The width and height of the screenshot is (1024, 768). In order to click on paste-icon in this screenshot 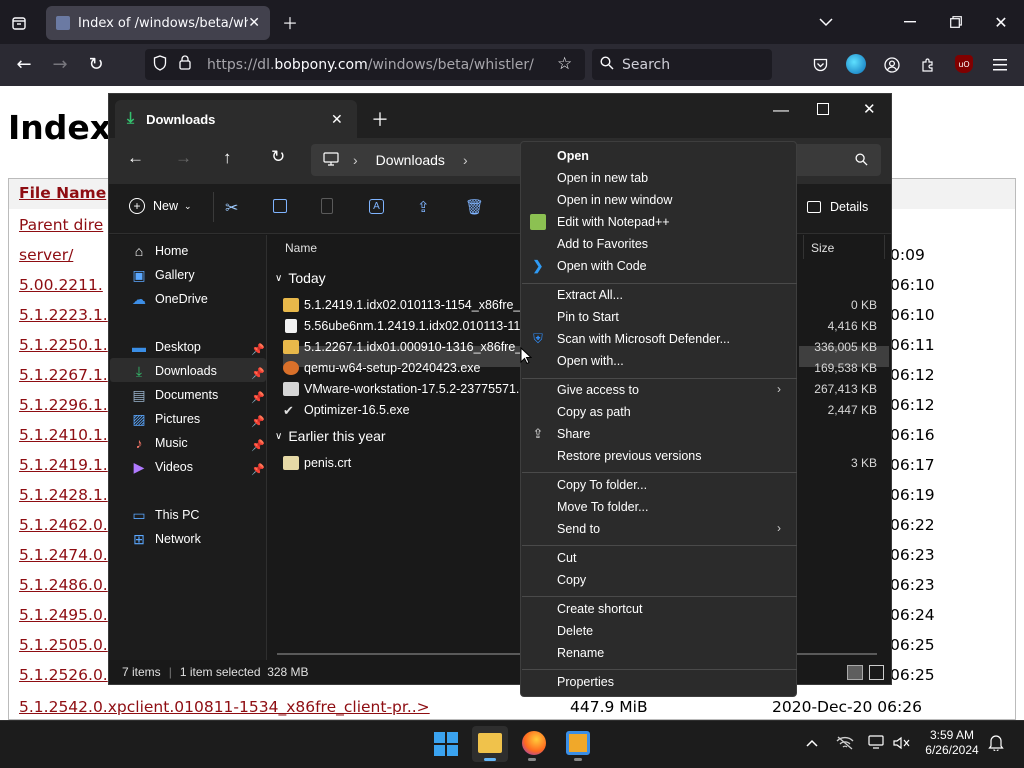, I will do `click(327, 206)`.